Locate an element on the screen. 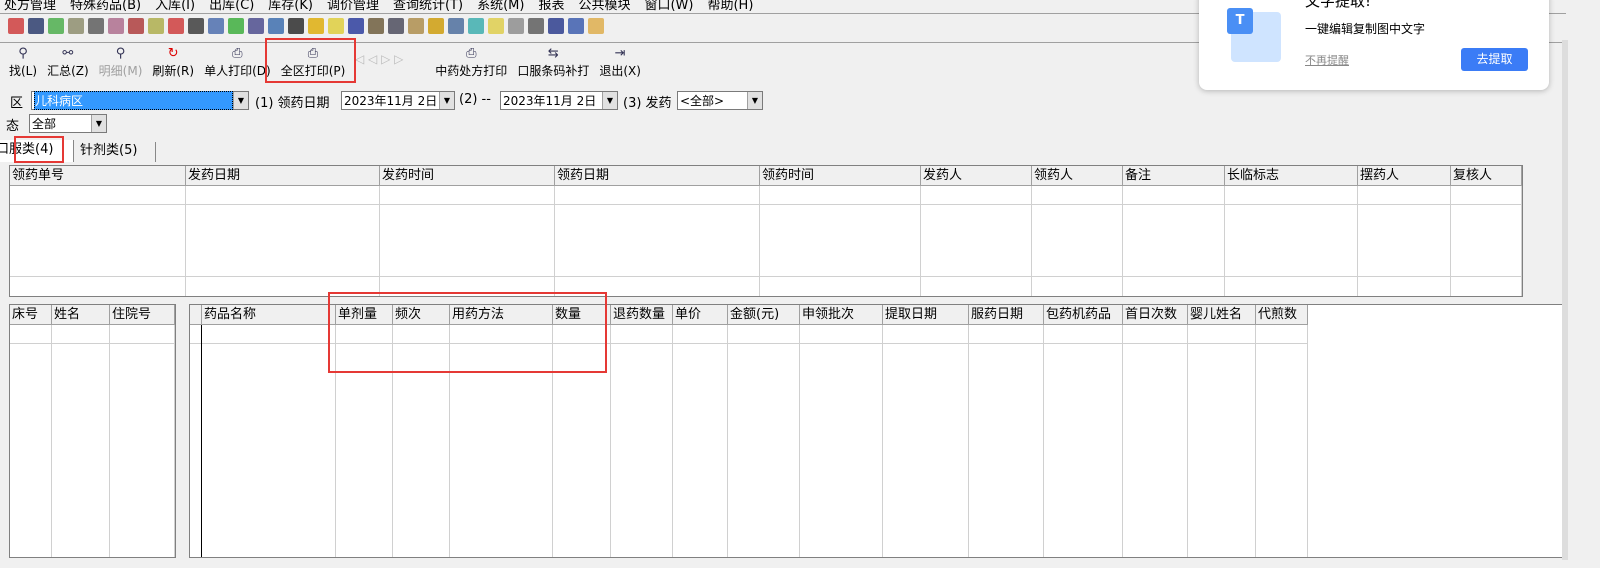  toolbar-button: ⚲ 找(L) is located at coordinates (23, 63).